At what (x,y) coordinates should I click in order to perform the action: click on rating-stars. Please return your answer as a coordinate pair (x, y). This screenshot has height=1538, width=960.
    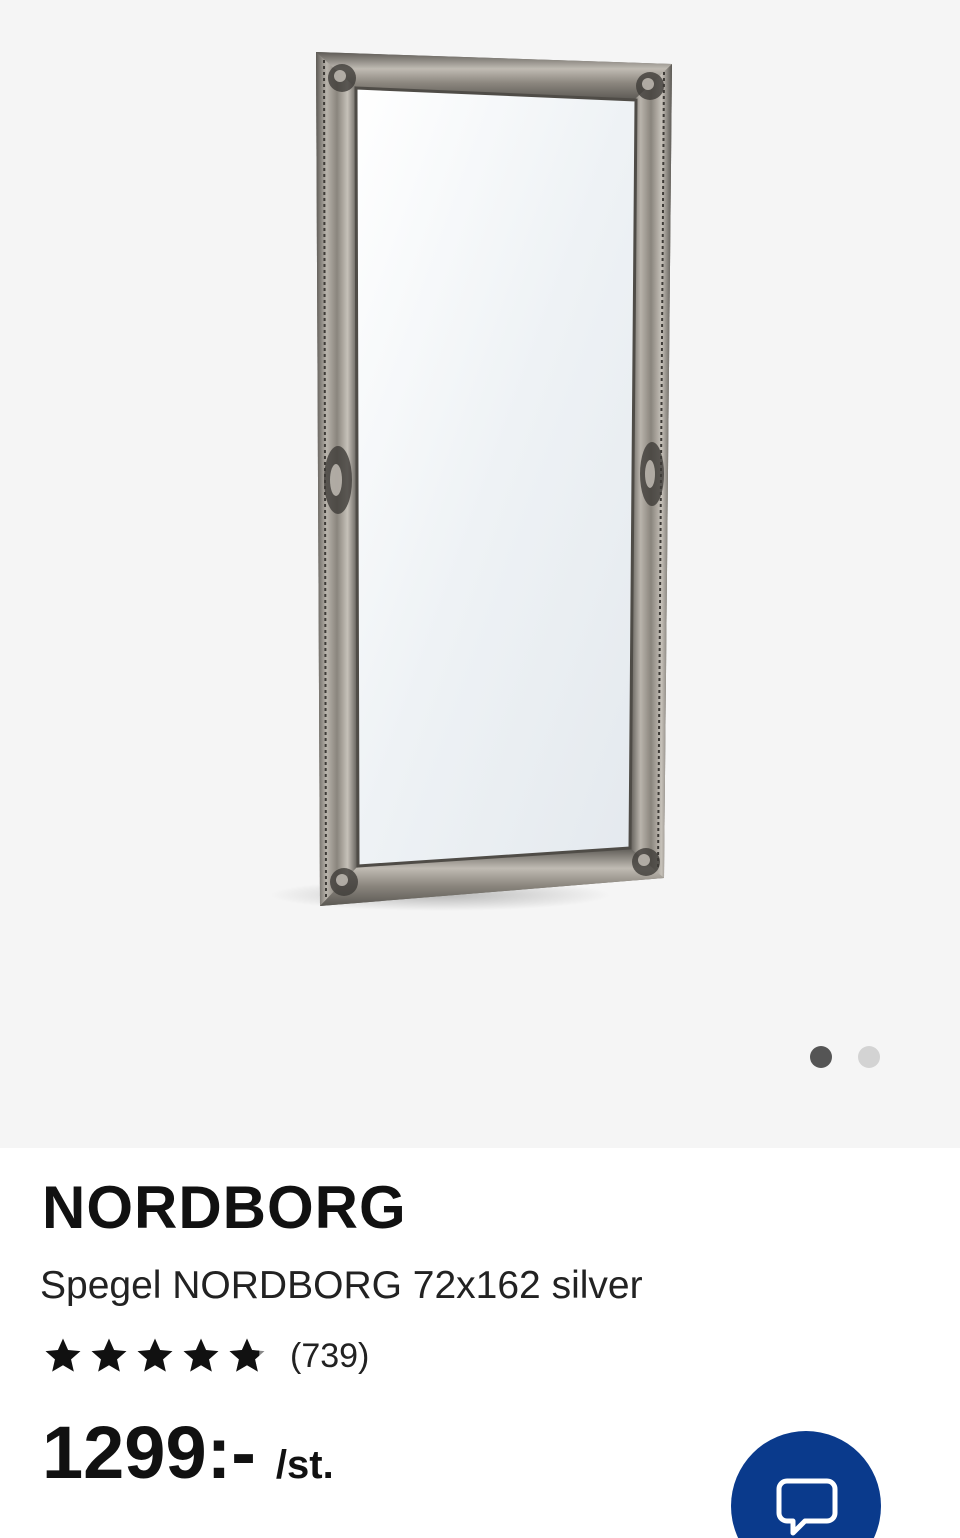
    Looking at the image, I should click on (155, 1356).